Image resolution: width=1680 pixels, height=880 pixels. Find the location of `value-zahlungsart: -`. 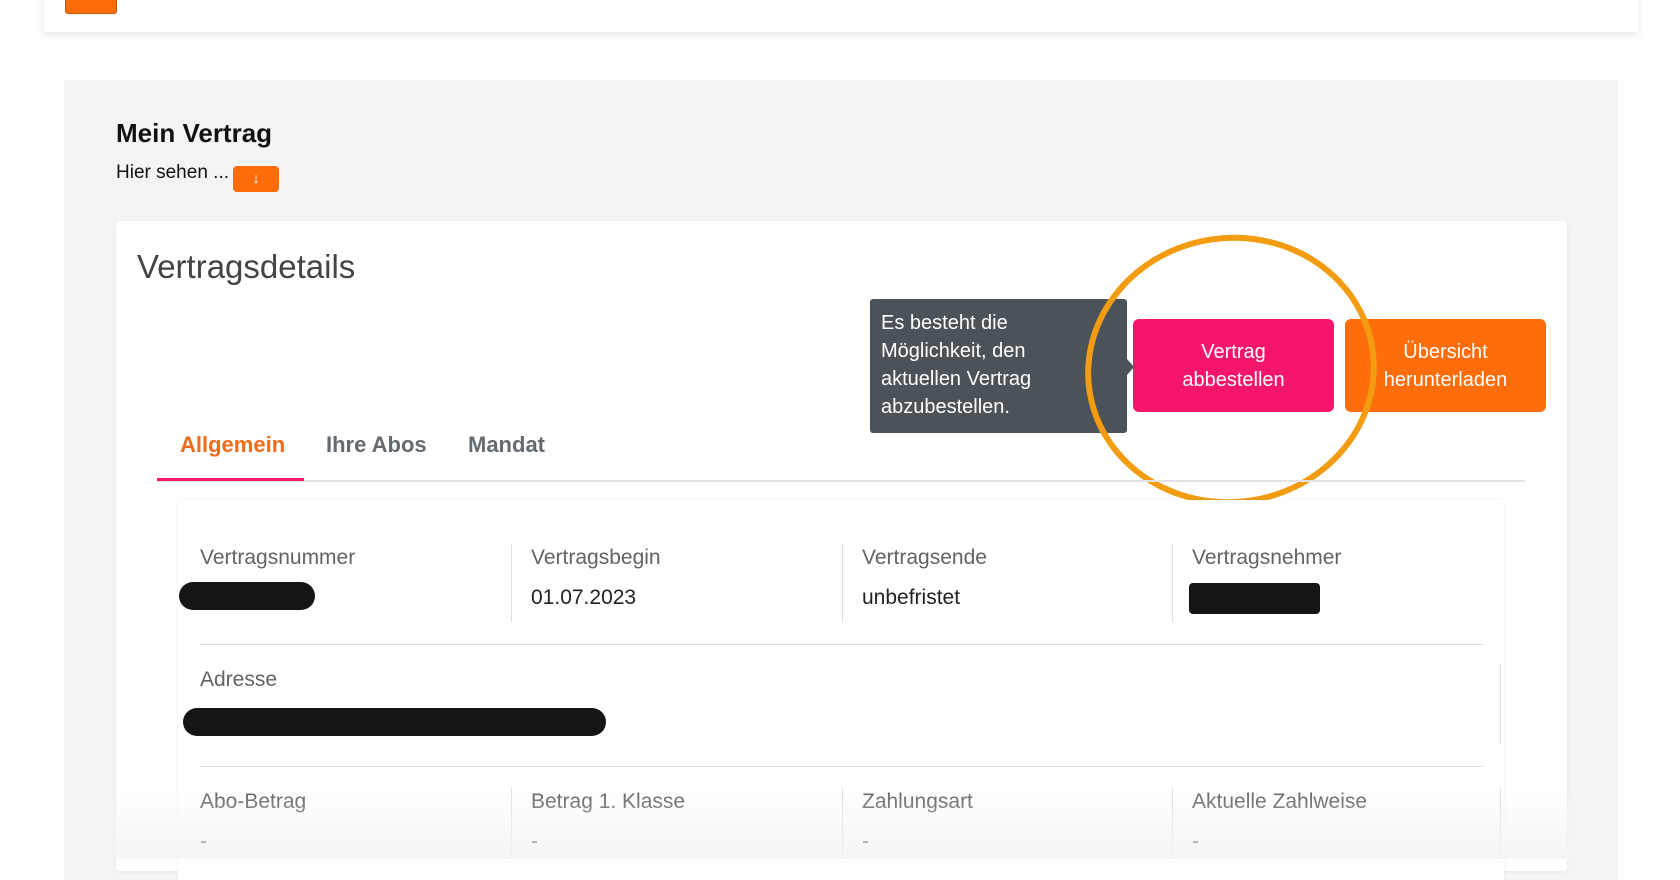

value-zahlungsart: - is located at coordinates (865, 841).